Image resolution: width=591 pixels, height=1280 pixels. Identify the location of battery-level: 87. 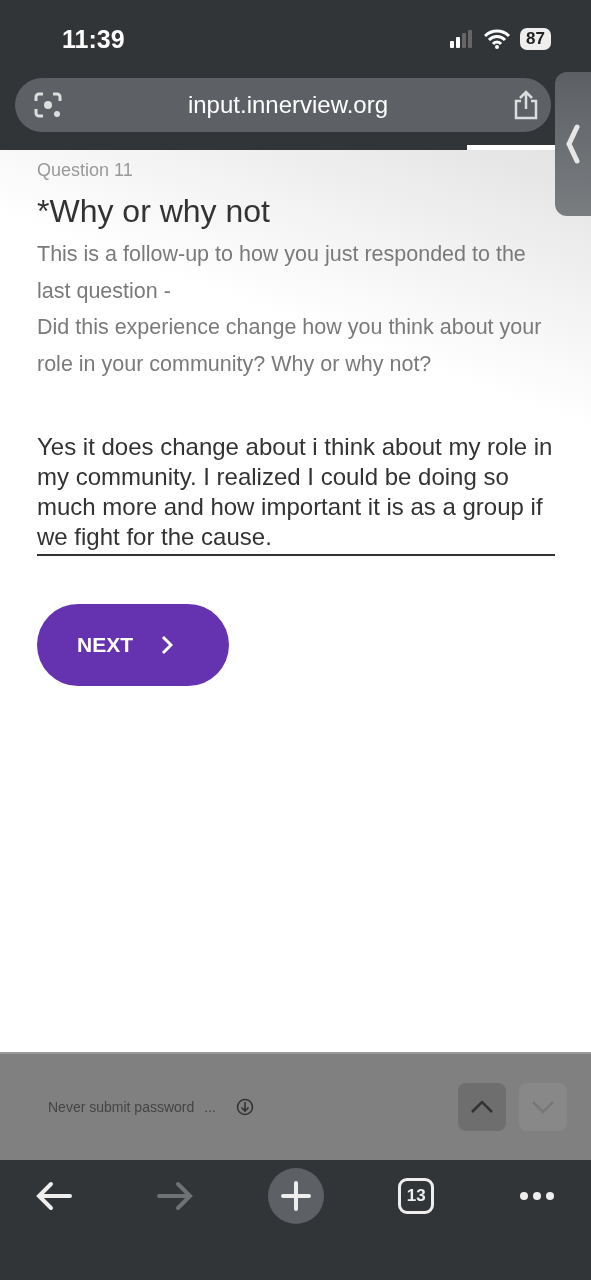
(535, 39).